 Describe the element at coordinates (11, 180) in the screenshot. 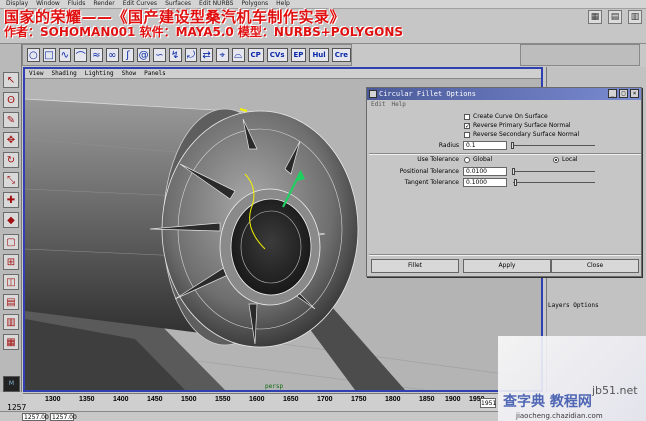

I see `scale-icon: ⤡` at that location.